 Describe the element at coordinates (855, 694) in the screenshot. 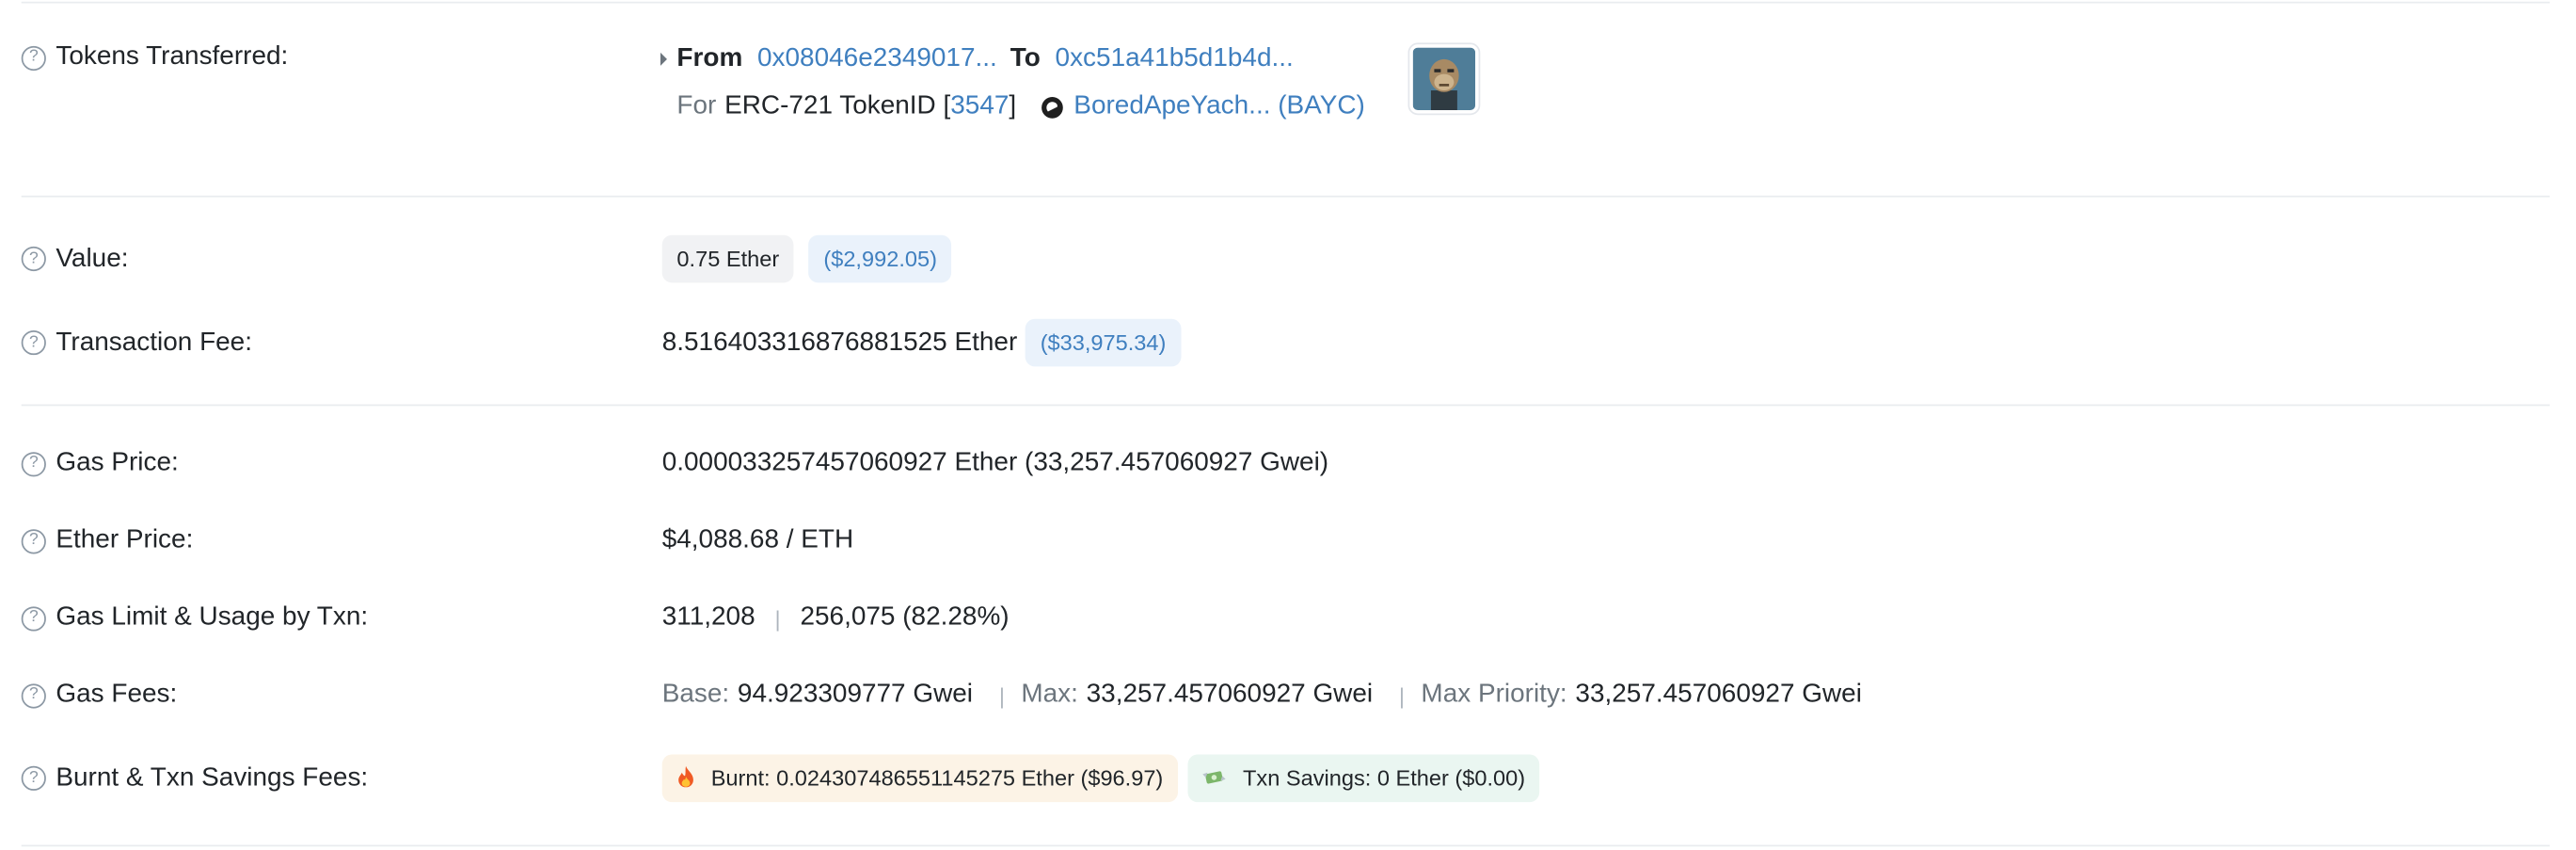

I see `base-fee-value: 94.923309777 Gwei` at that location.